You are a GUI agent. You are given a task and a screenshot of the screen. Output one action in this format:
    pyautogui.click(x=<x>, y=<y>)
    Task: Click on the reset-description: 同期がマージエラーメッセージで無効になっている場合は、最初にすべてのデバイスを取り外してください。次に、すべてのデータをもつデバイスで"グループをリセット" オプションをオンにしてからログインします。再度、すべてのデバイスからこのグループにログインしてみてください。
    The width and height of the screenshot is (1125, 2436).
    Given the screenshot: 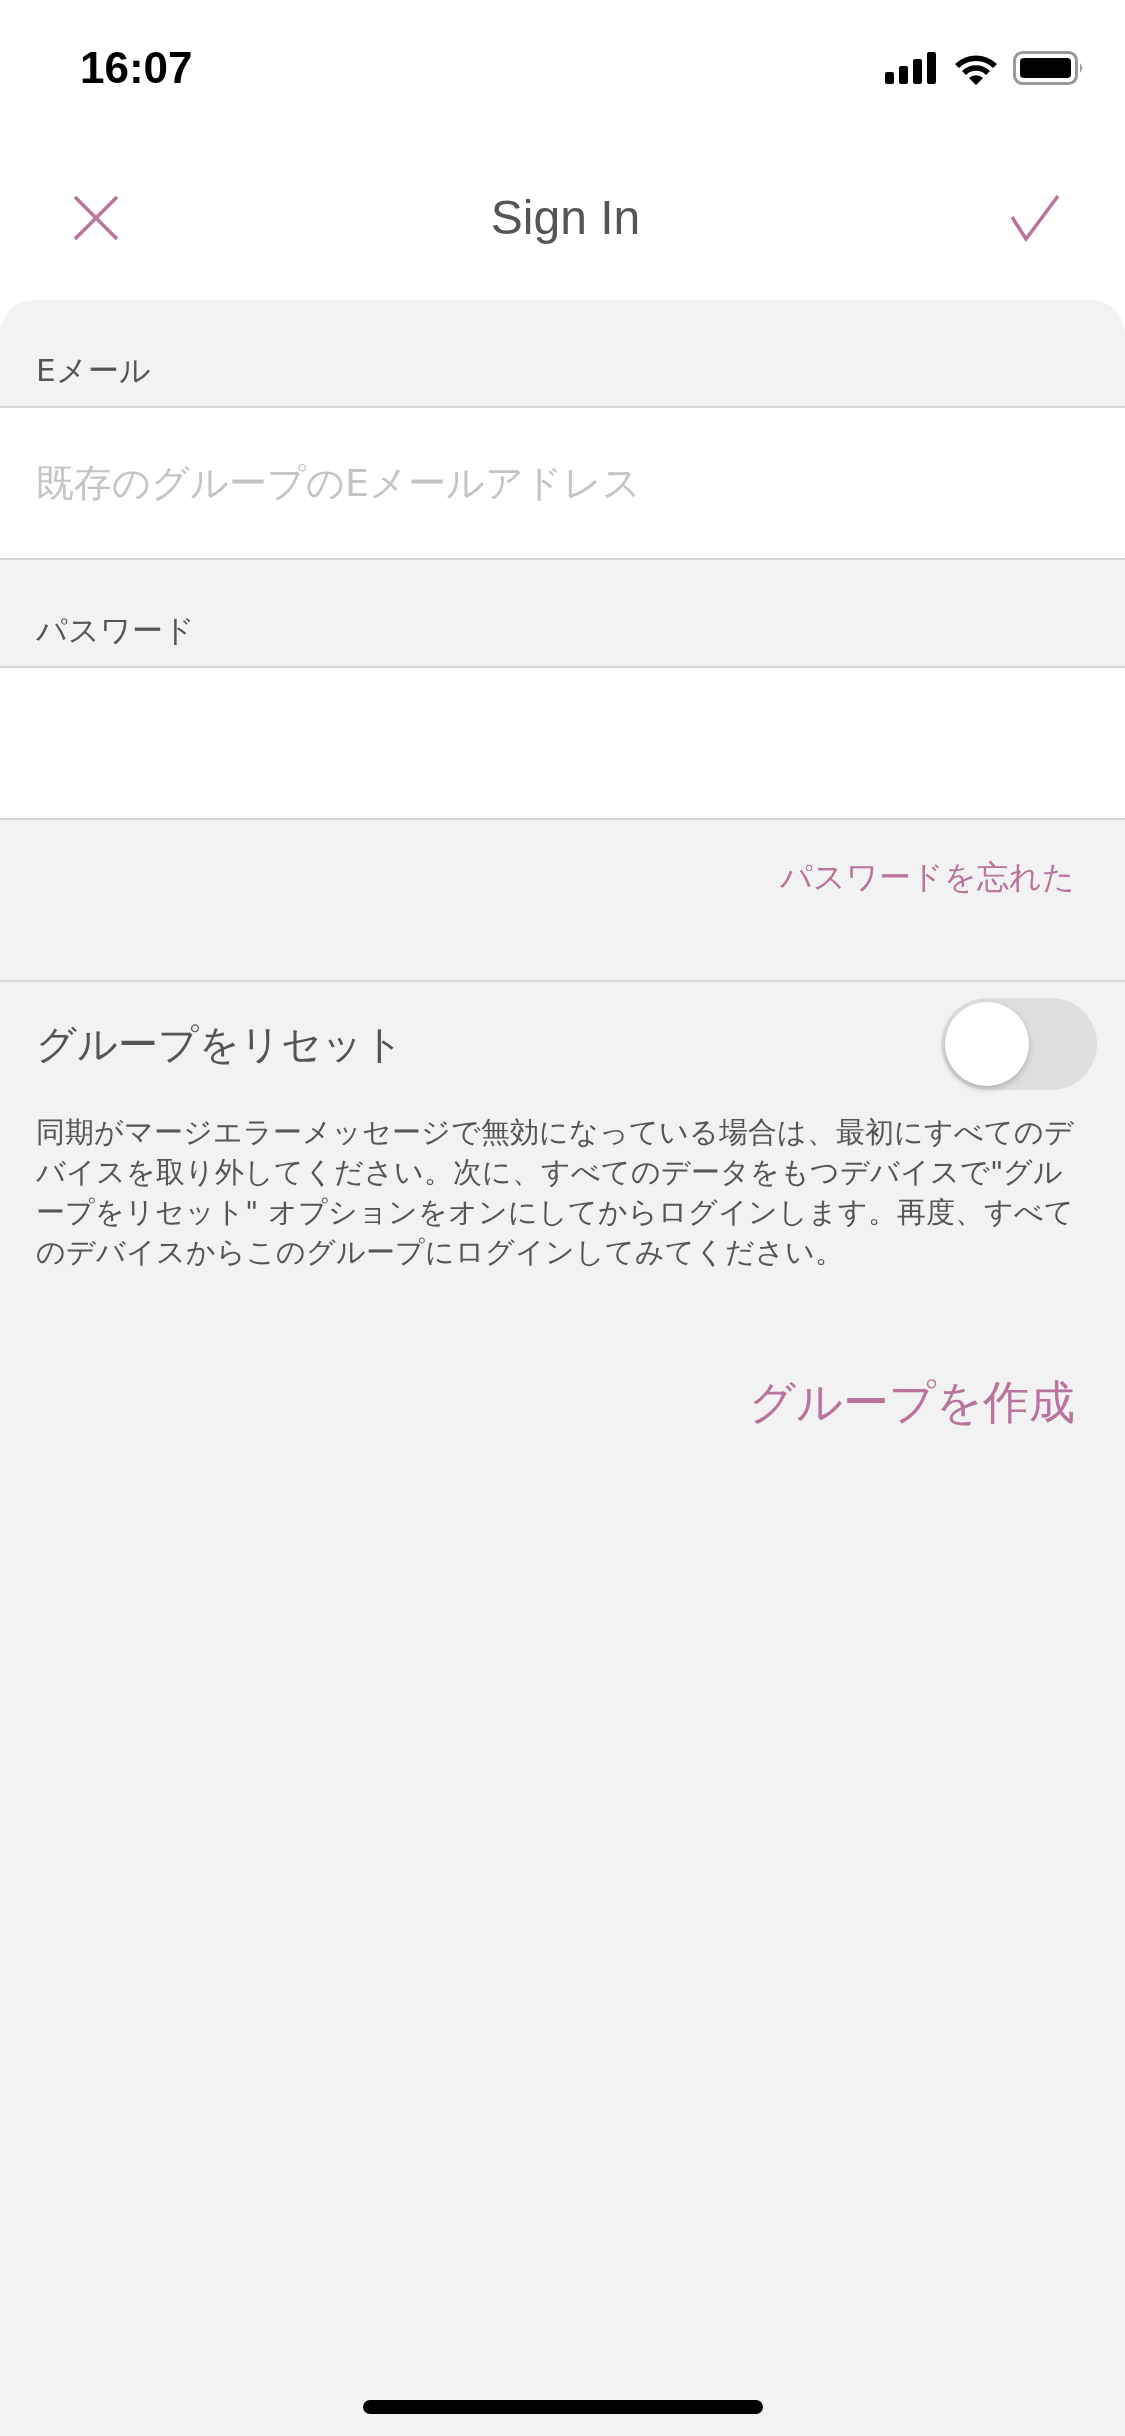 What is the action you would take?
    pyautogui.click(x=555, y=1192)
    